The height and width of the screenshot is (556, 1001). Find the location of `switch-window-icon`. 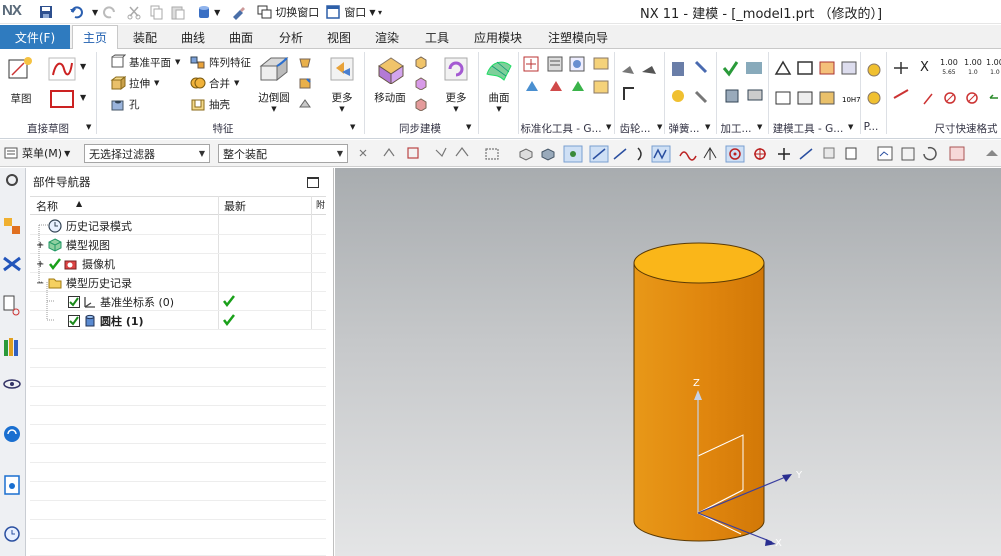

switch-window-icon is located at coordinates (264, 12).